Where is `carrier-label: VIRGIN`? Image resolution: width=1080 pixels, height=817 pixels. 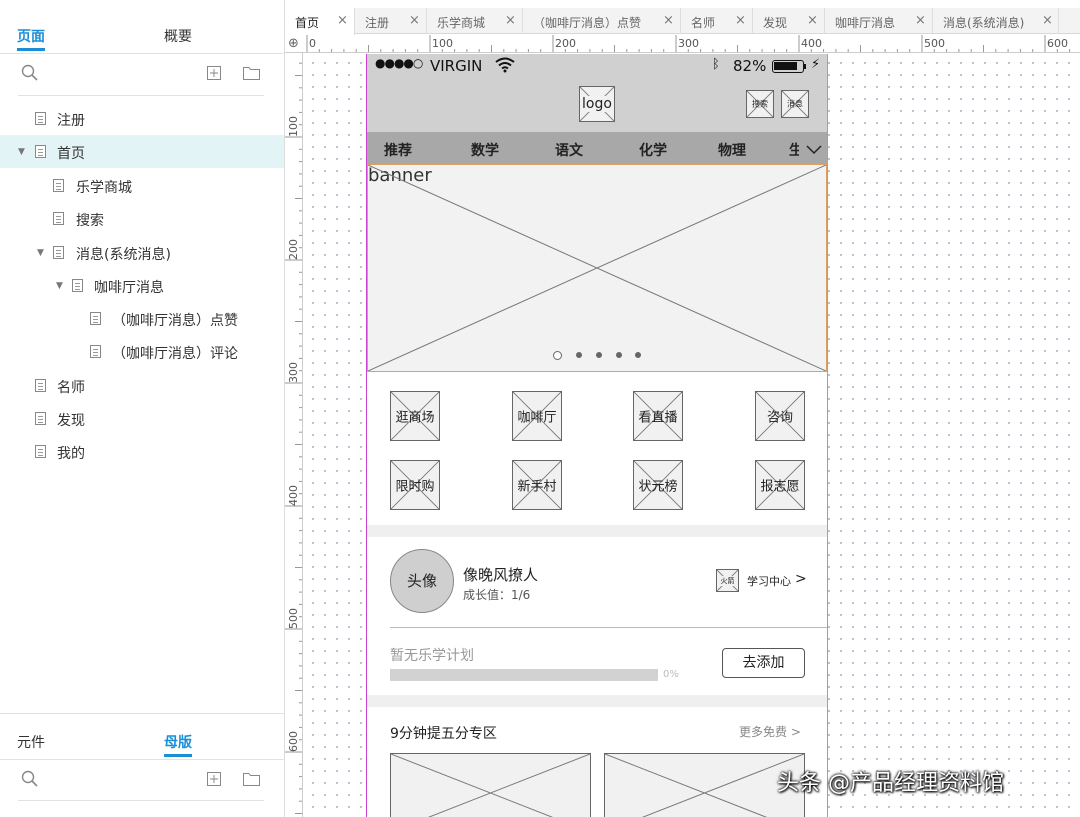
carrier-label: VIRGIN is located at coordinates (456, 66).